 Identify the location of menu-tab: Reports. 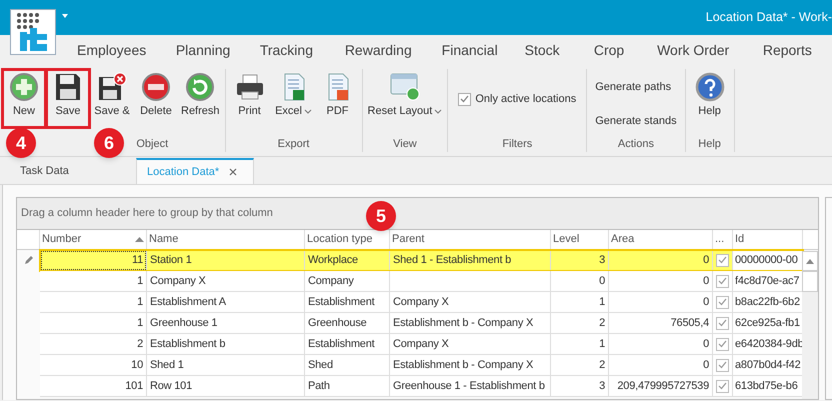
(797, 50).